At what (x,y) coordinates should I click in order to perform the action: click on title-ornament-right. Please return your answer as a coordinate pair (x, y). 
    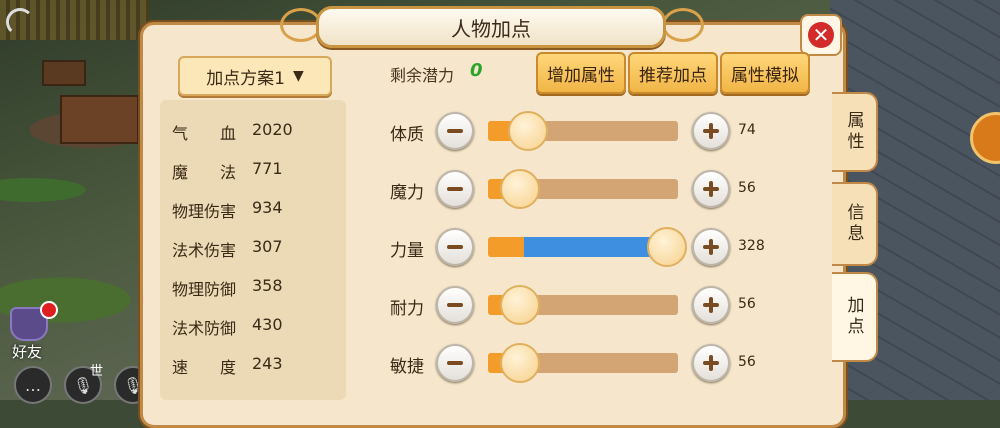
    Looking at the image, I should click on (683, 25).